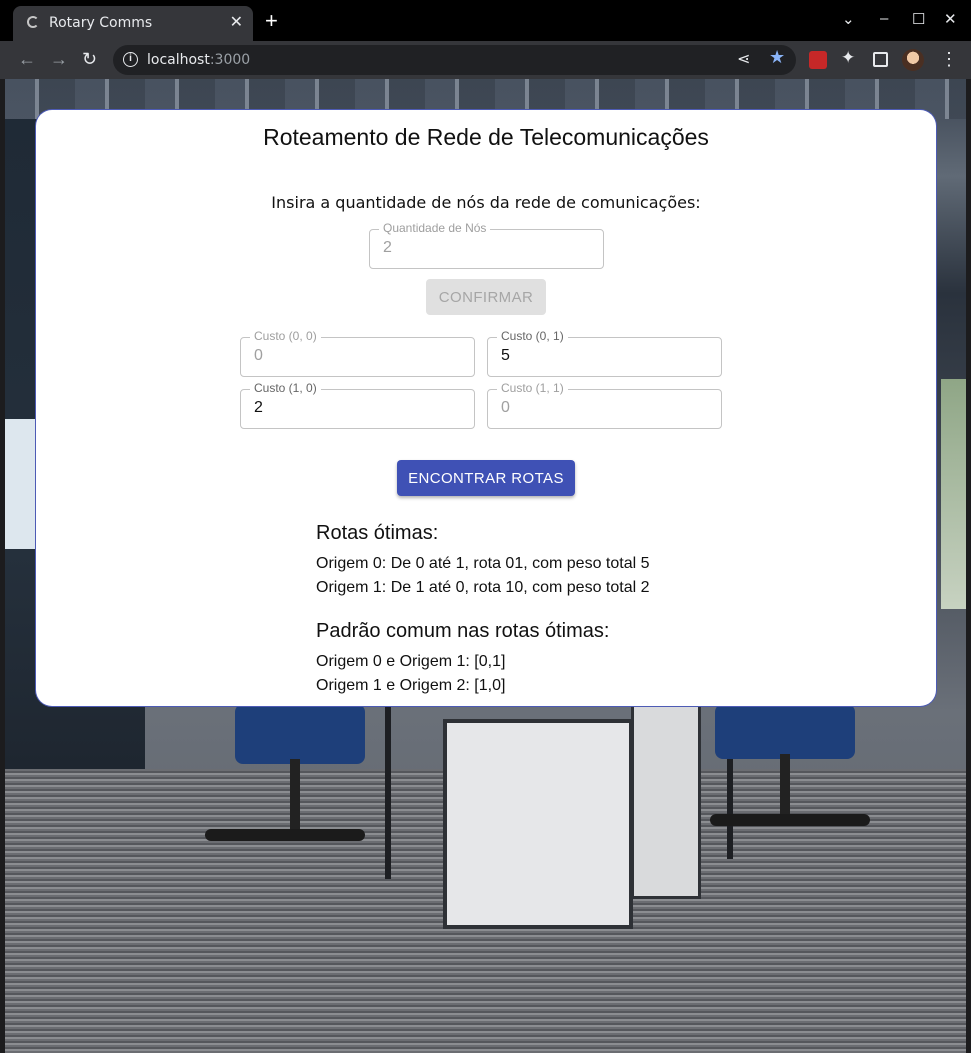 This screenshot has height=1053, width=971. I want to click on puzzle-extensions-icon: ✦, so click(850, 57).